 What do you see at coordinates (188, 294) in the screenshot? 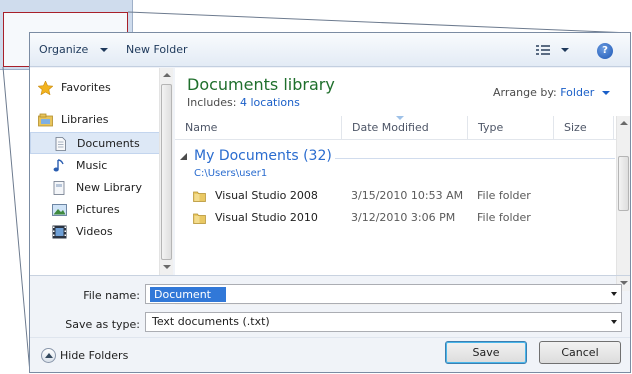
I see `file-name-value: Document` at bounding box center [188, 294].